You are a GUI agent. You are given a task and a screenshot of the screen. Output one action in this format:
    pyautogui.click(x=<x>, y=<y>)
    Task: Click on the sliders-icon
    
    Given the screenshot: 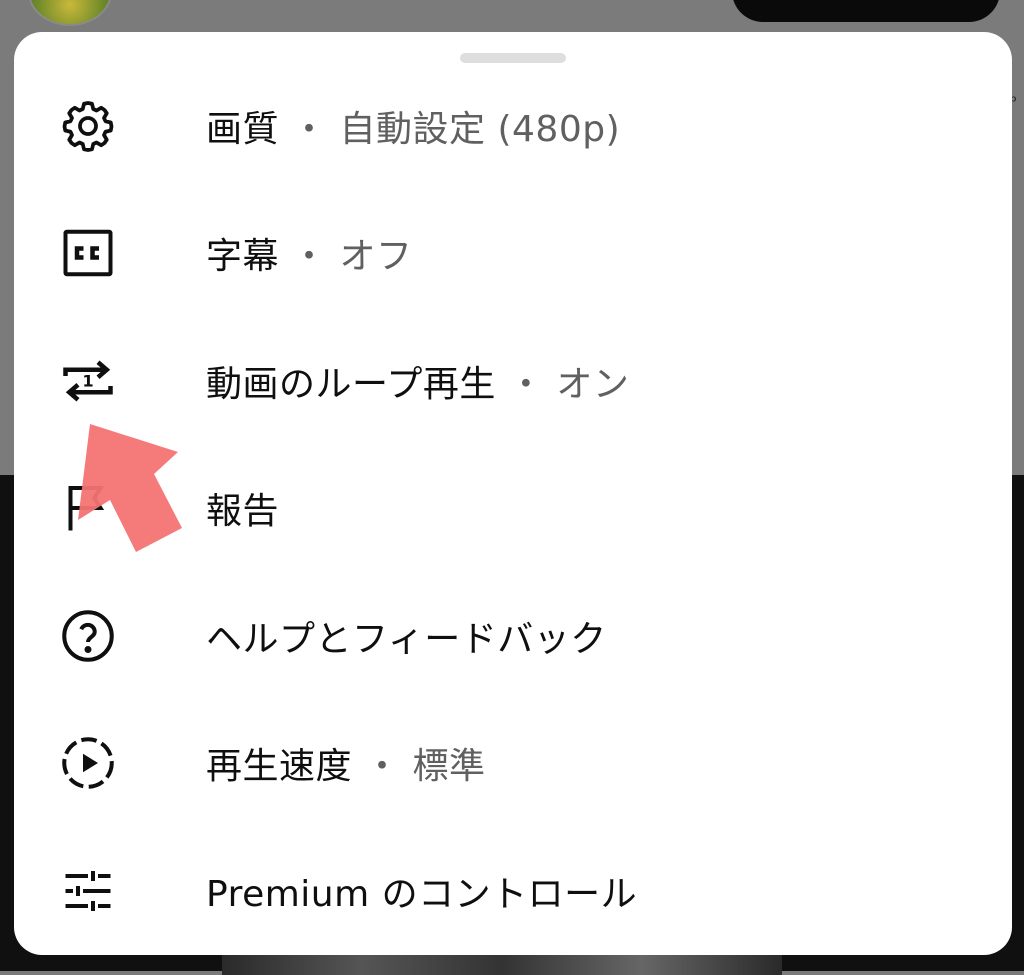 What is the action you would take?
    pyautogui.click(x=88, y=891)
    